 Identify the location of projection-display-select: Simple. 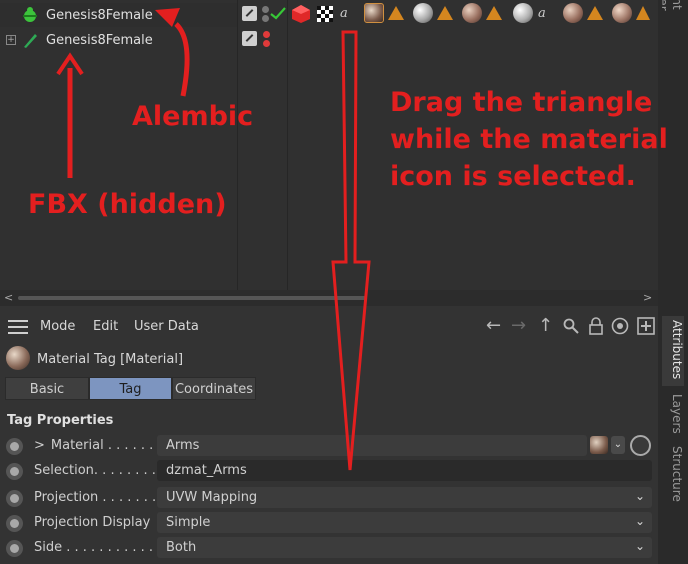
(404, 522).